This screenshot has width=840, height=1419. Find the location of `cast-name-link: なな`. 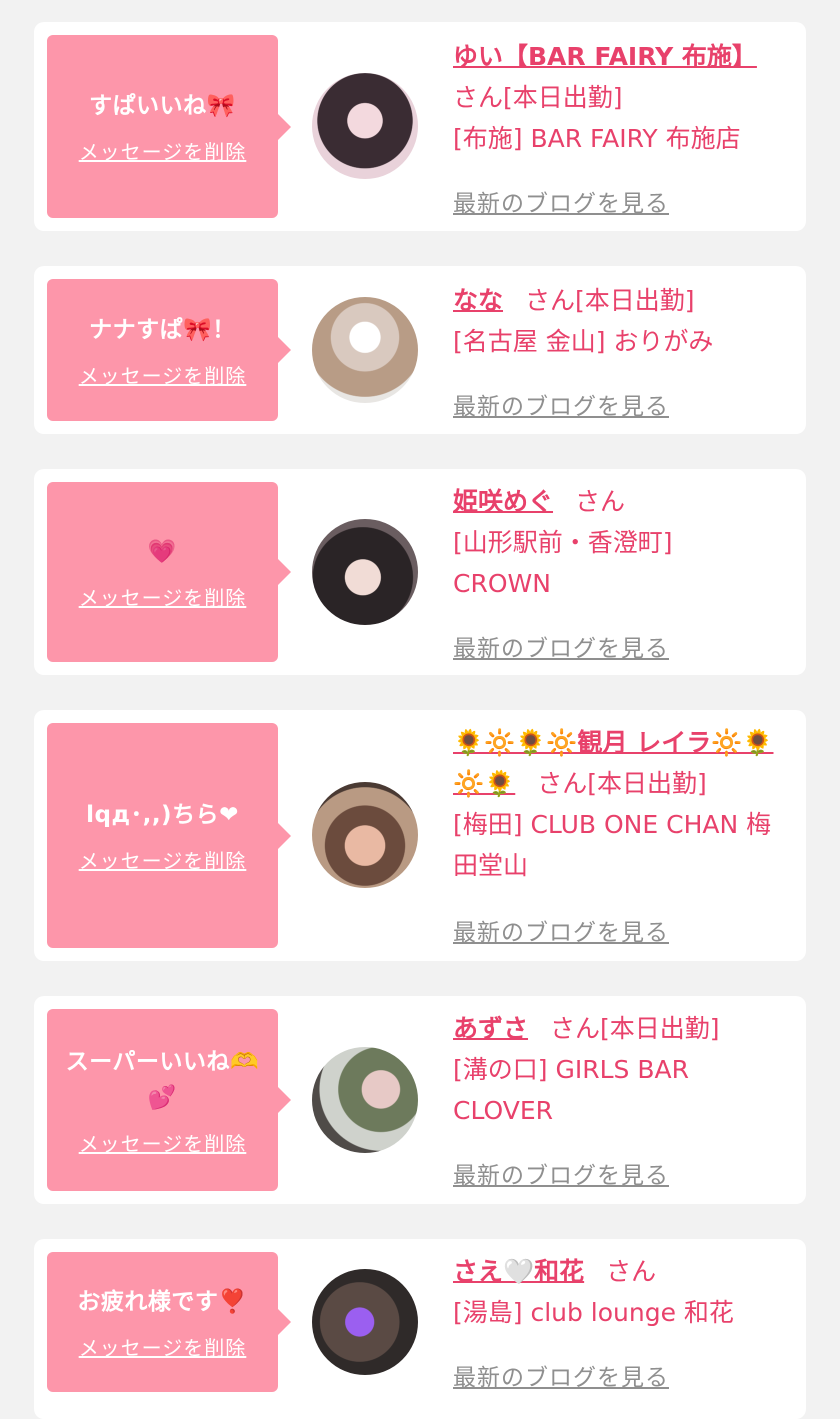

cast-name-link: なな is located at coordinates (478, 300).